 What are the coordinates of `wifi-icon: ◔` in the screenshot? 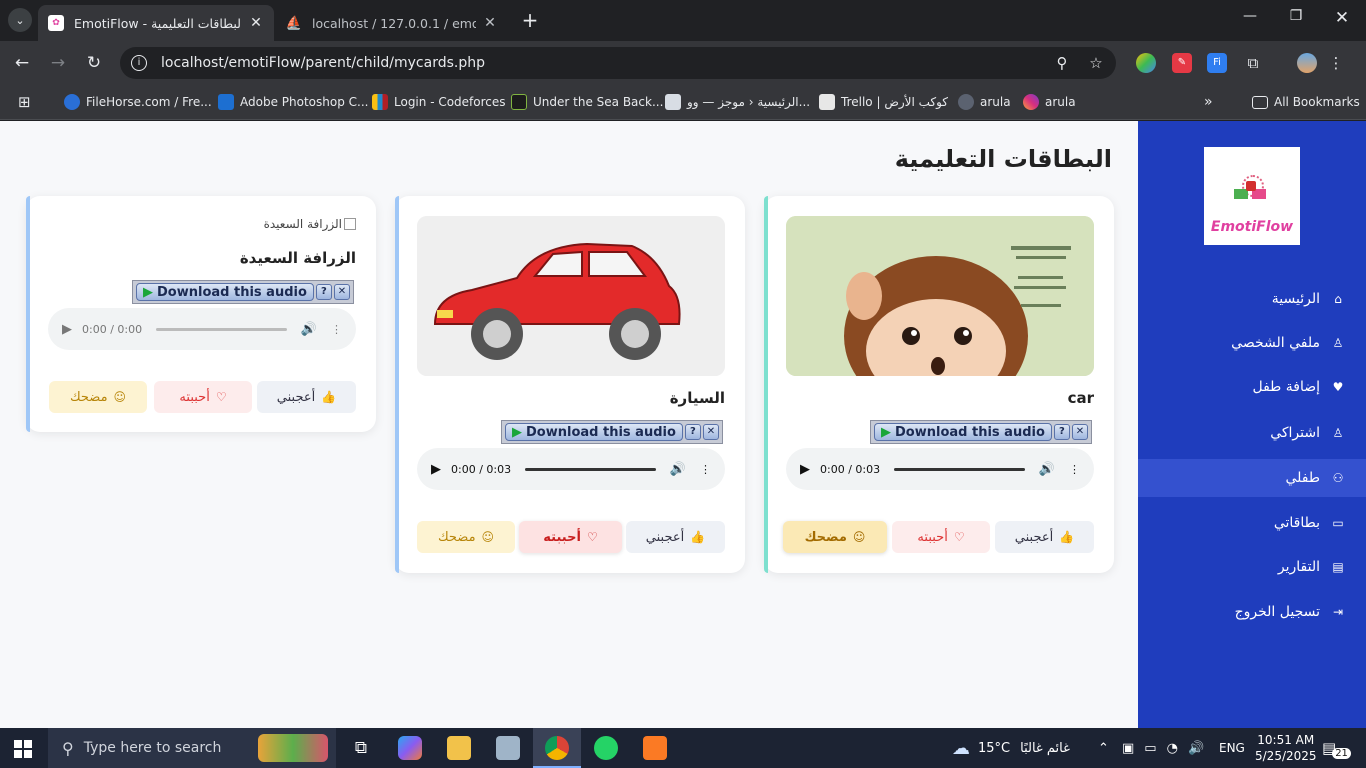 It's located at (1172, 748).